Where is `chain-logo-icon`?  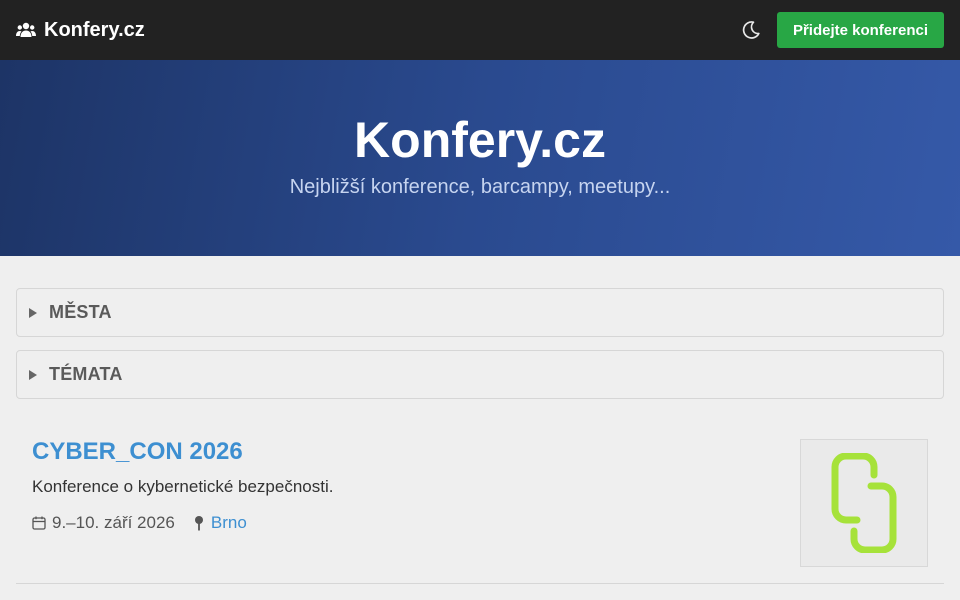 chain-logo-icon is located at coordinates (864, 503).